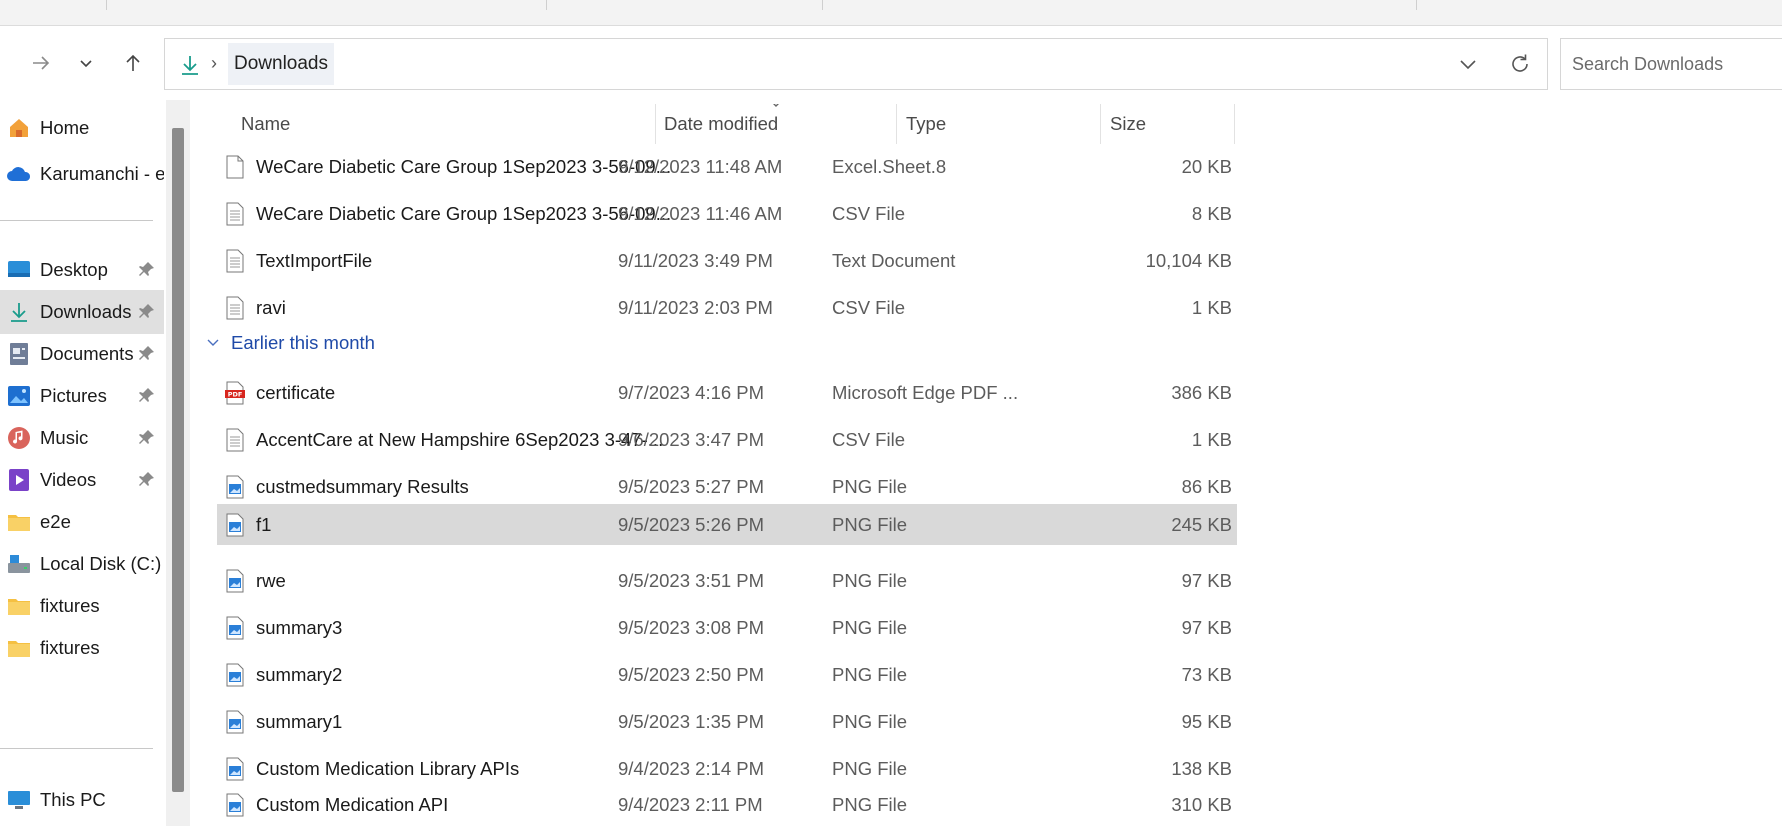  What do you see at coordinates (1128, 124) in the screenshot?
I see `column-header-size: Size` at bounding box center [1128, 124].